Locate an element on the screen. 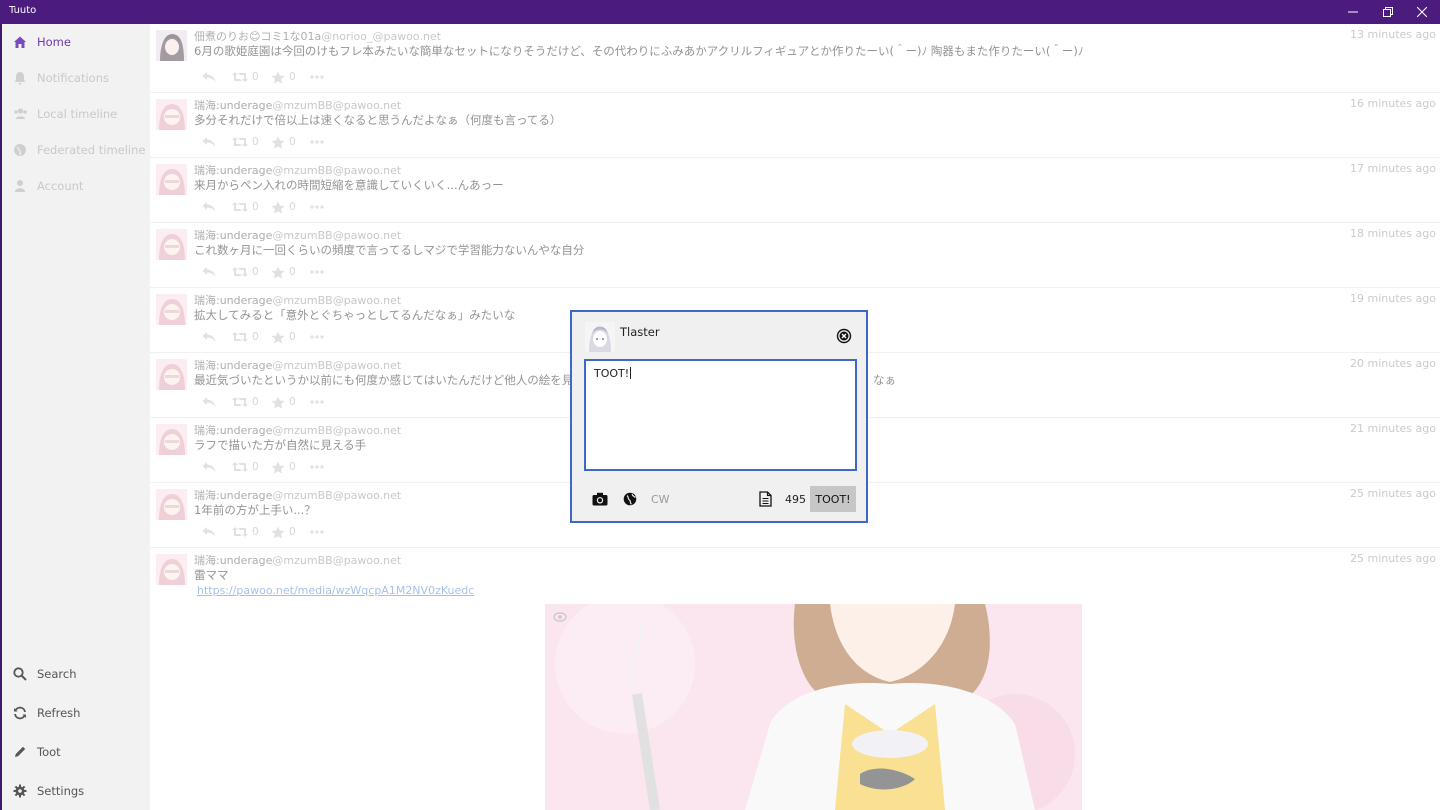  add-media-button is located at coordinates (600, 499).